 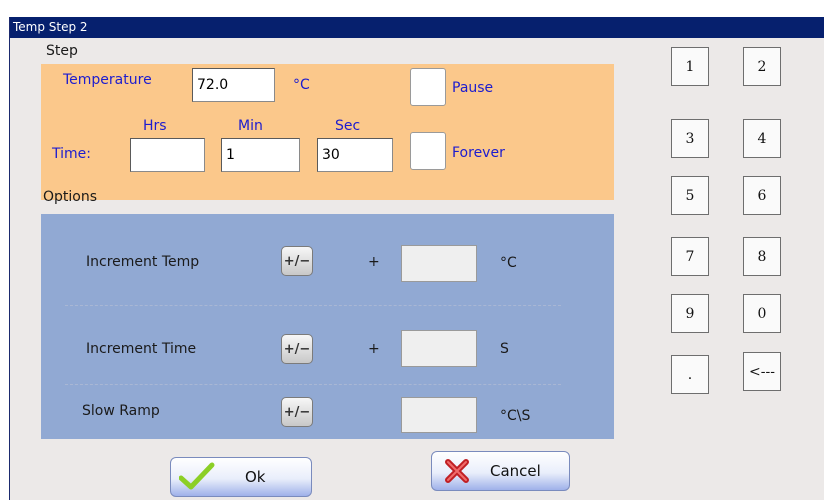 What do you see at coordinates (762, 371) in the screenshot?
I see `keypad-backspace: <---` at bounding box center [762, 371].